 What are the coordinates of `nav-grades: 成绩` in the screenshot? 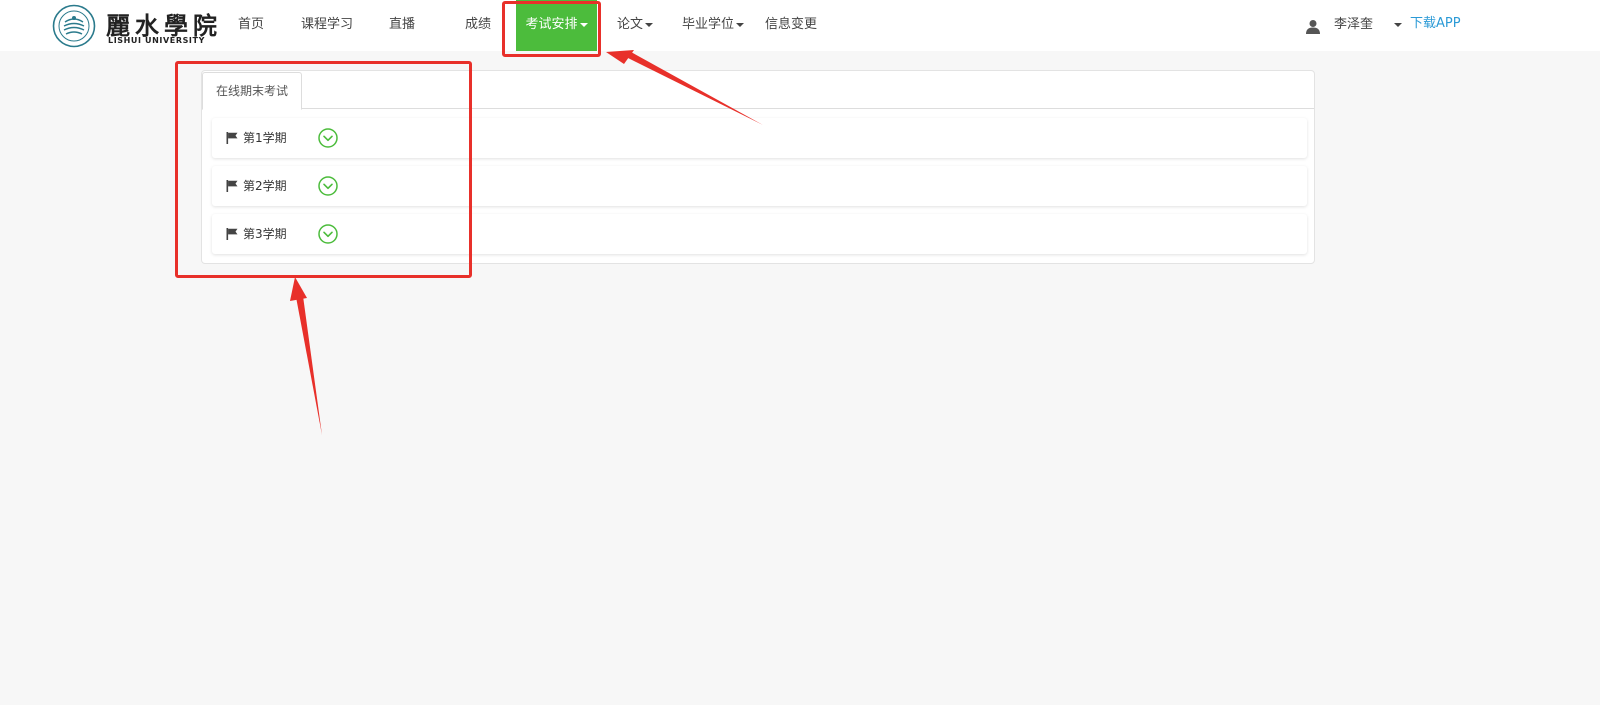 It's located at (478, 25).